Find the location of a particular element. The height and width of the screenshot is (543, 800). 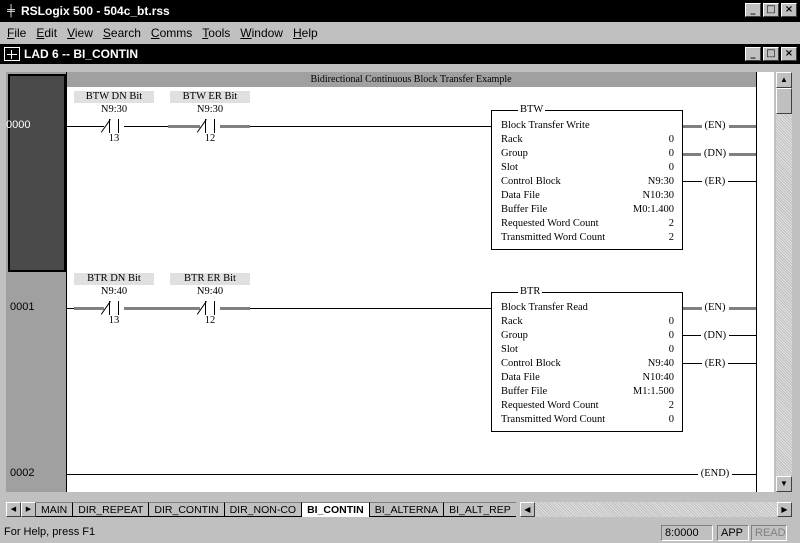

instruction-title: Block Transfer Write is located at coordinates (545, 125).